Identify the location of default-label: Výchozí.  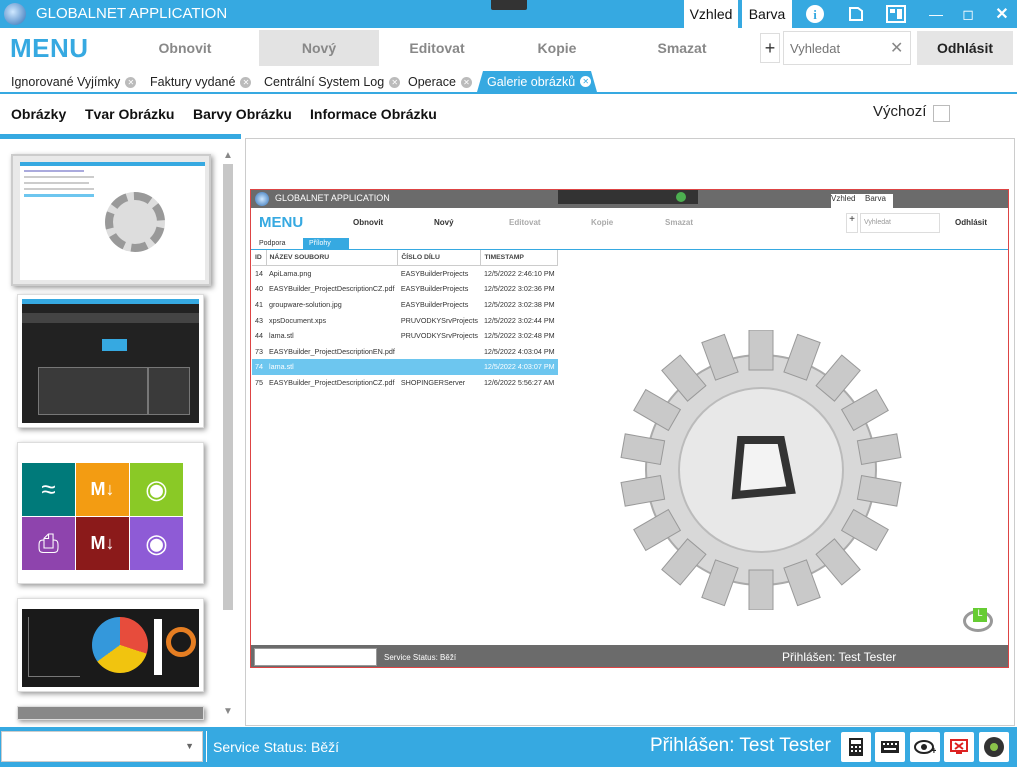
(900, 111).